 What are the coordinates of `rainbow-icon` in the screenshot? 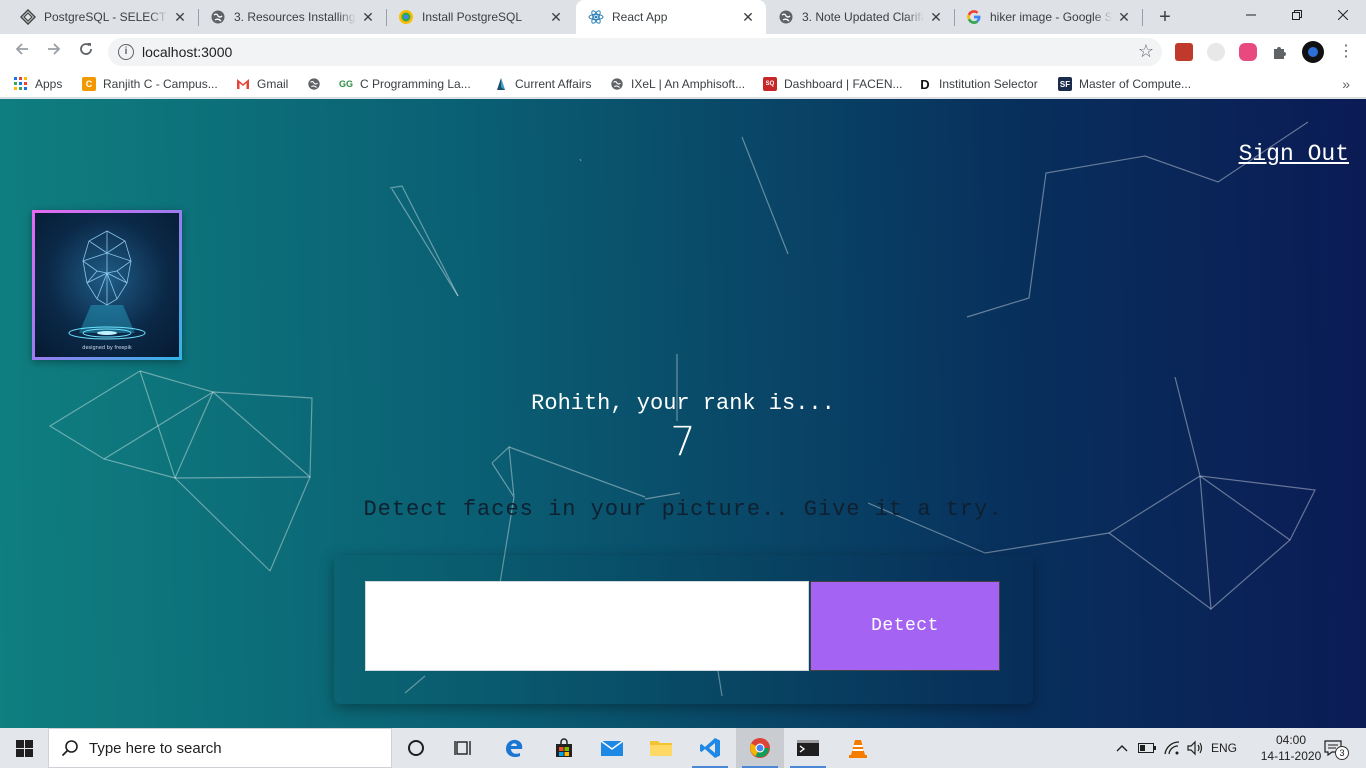 It's located at (406, 17).